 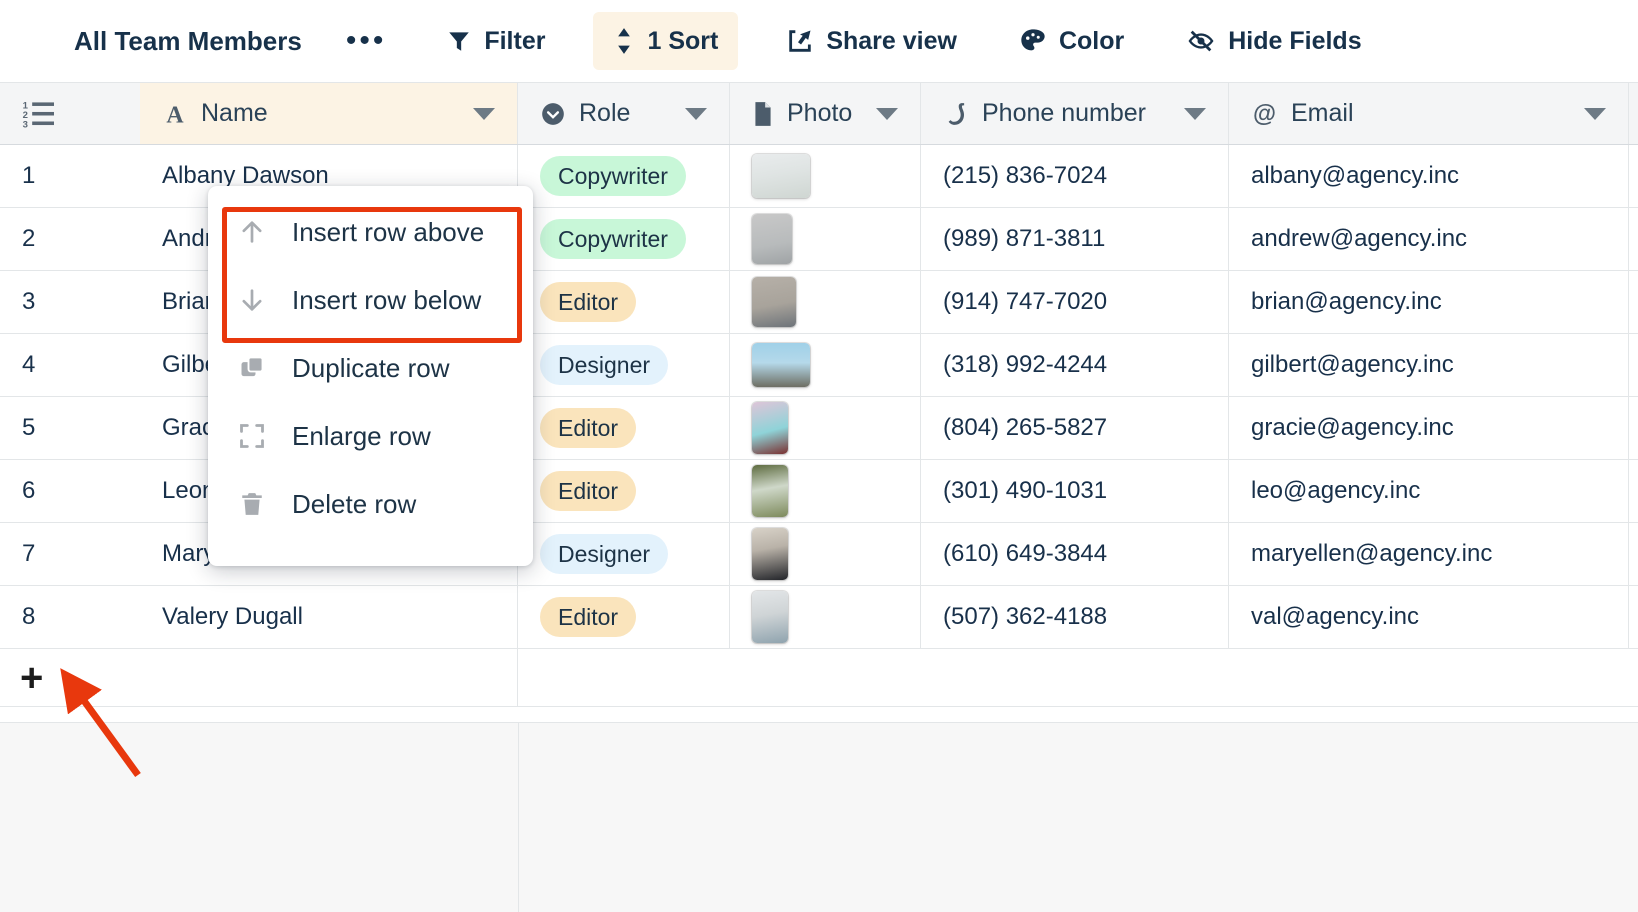 What do you see at coordinates (252, 504) in the screenshot?
I see `trash-icon` at bounding box center [252, 504].